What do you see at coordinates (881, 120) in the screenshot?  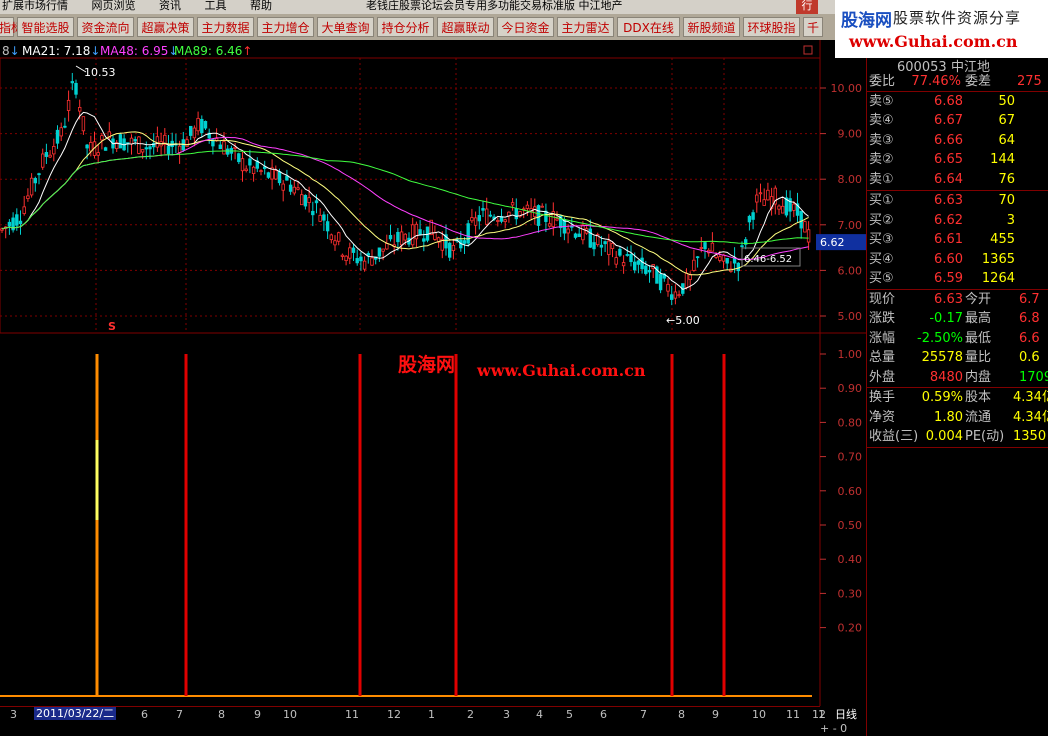 I see `sell-level-label: 卖④` at bounding box center [881, 120].